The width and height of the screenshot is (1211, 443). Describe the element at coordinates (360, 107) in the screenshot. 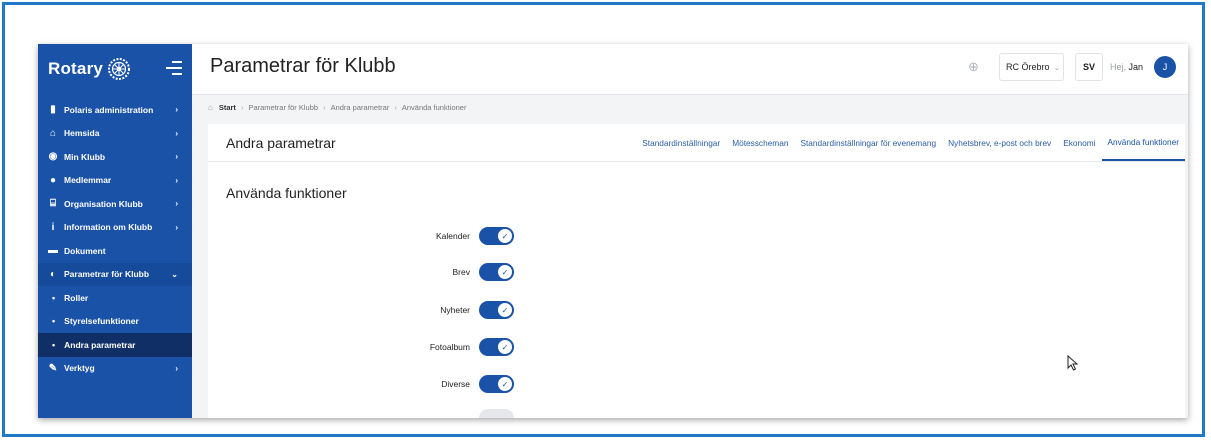

I see `breadcrumb-item: Andra parametrar` at that location.